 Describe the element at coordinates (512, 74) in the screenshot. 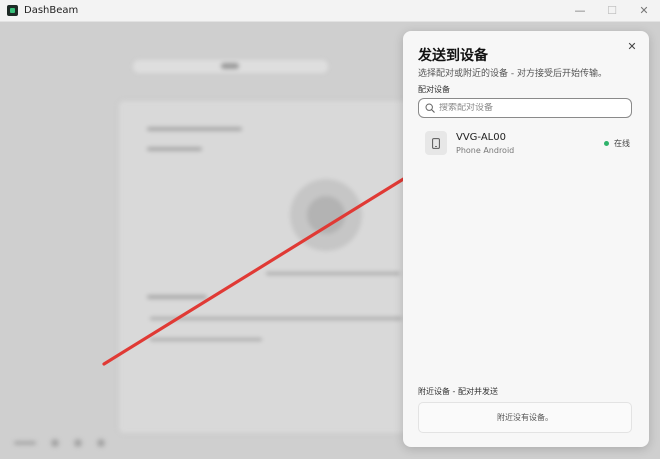

I see `dialog-subtitle: 选择配对或附近的设备 - 对方接受后开始传输。` at that location.